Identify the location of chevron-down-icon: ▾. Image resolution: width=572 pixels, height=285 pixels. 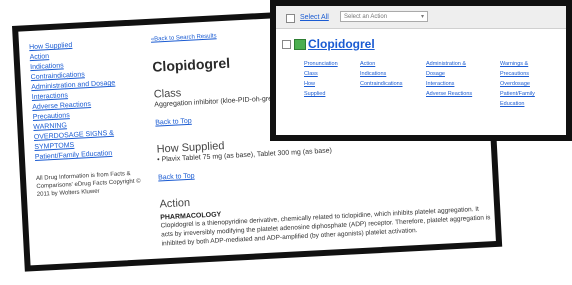
(422, 17).